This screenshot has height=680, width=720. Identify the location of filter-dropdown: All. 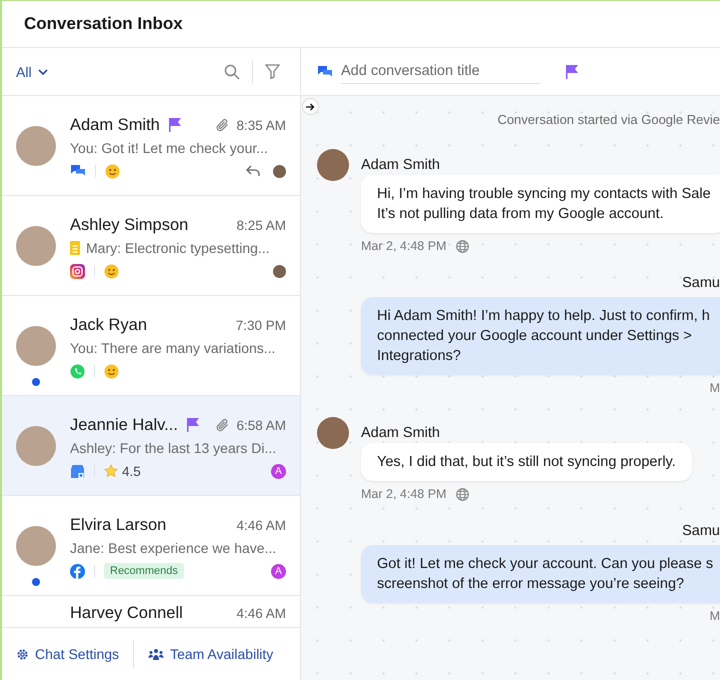
(32, 72).